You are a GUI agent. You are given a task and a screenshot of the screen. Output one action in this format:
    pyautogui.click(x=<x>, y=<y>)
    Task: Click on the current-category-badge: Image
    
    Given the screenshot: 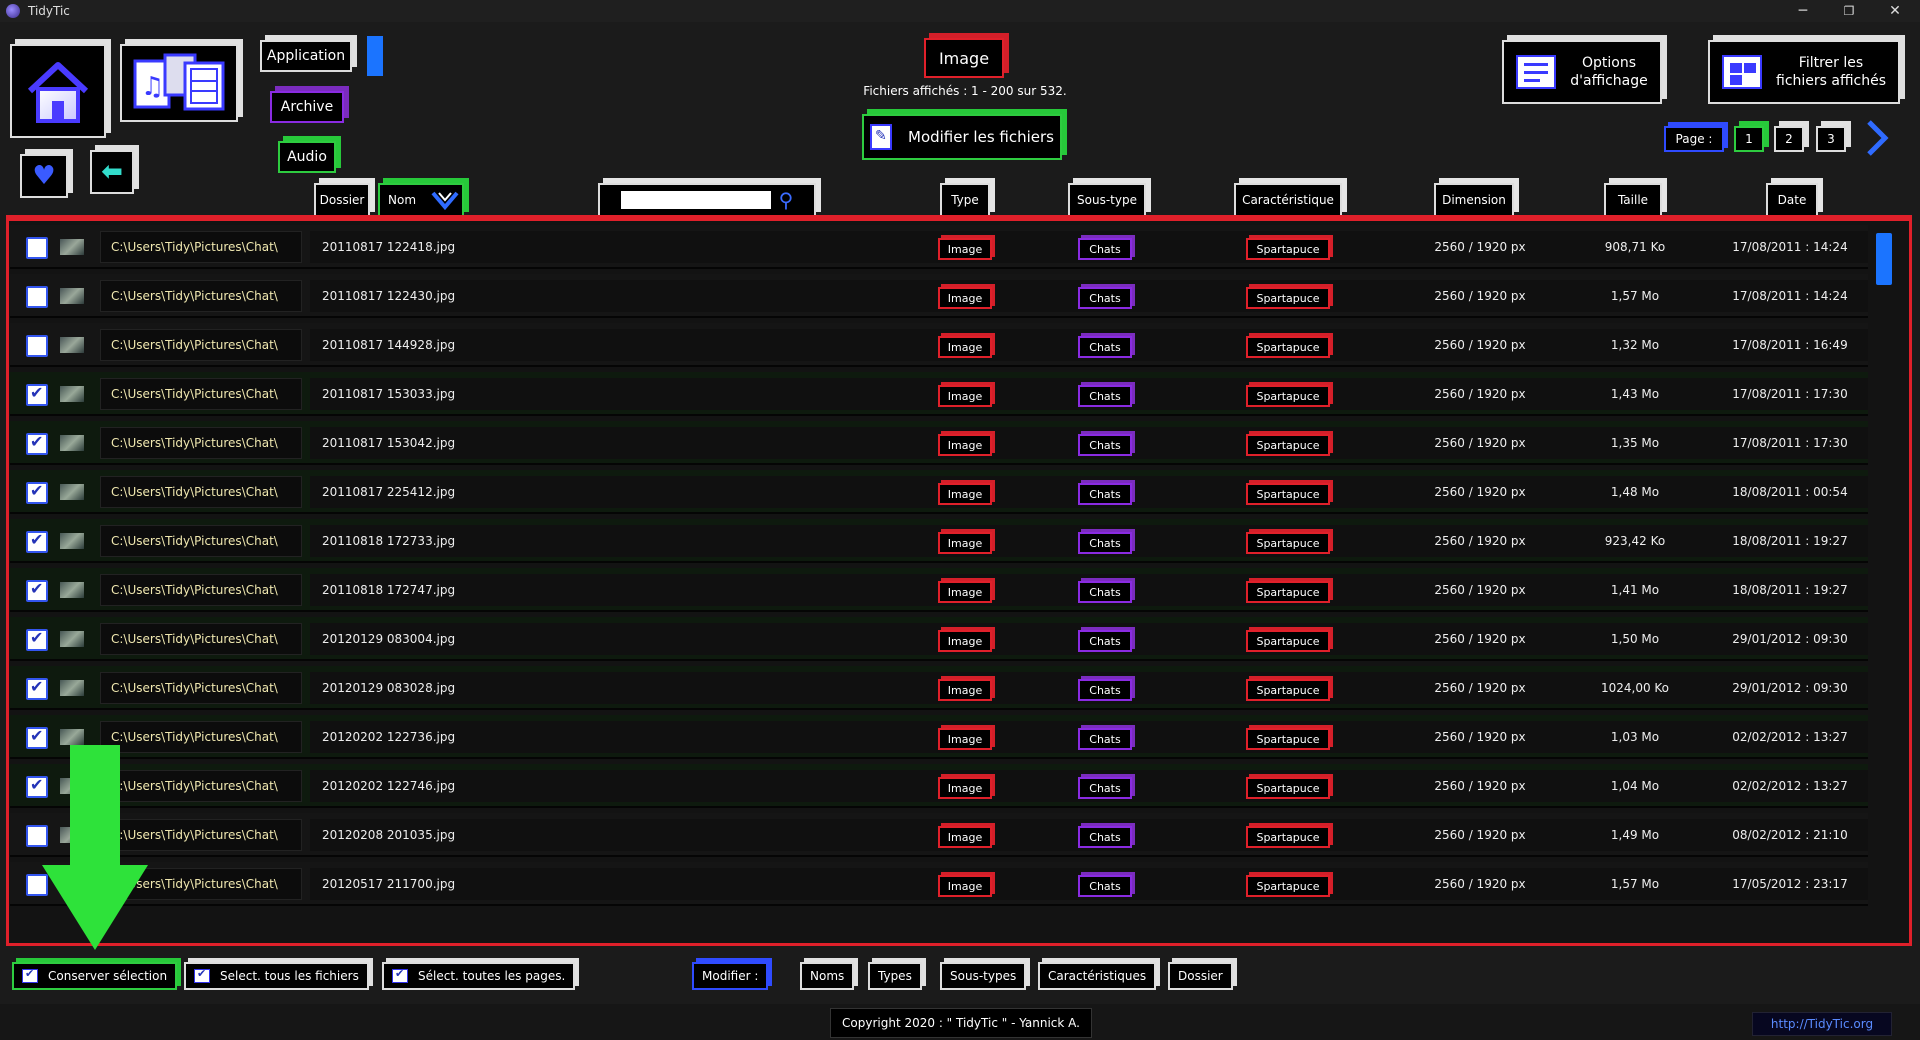 What is the action you would take?
    pyautogui.click(x=964, y=58)
    